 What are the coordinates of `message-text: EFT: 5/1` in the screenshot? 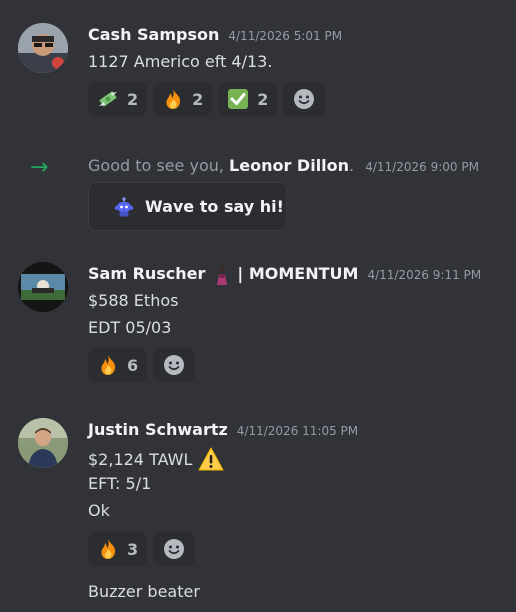 It's located at (120, 483).